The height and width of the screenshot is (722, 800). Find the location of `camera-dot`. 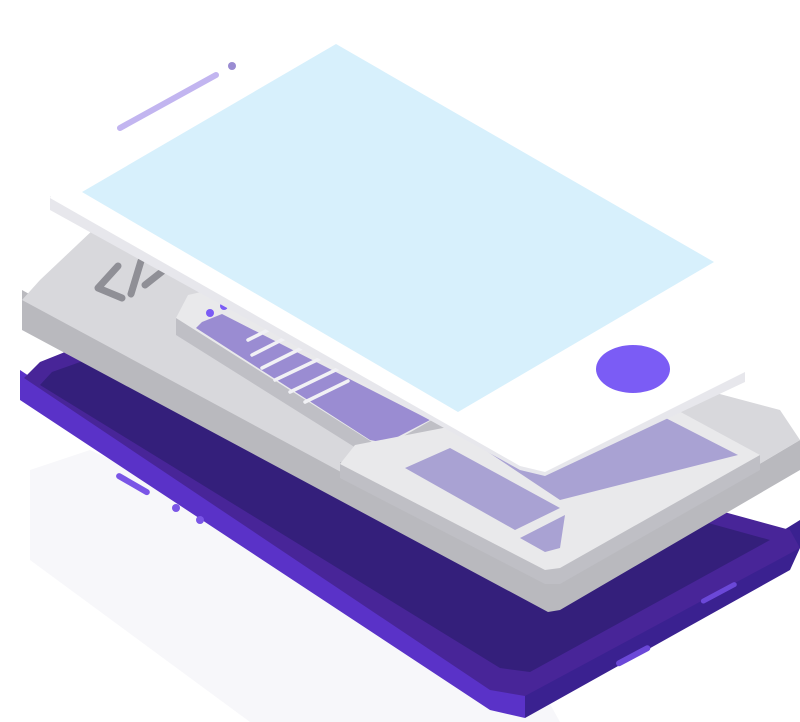

camera-dot is located at coordinates (232, 66).